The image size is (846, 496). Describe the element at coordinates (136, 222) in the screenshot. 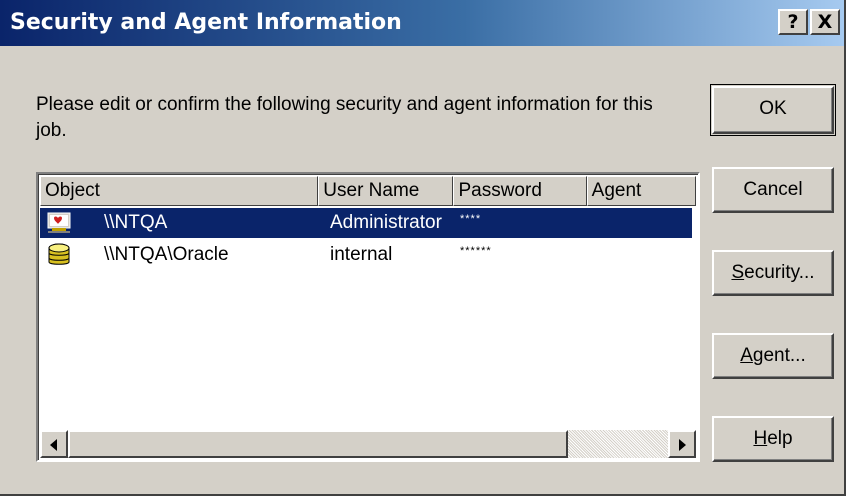

I see `row-object: \\NTQA` at that location.